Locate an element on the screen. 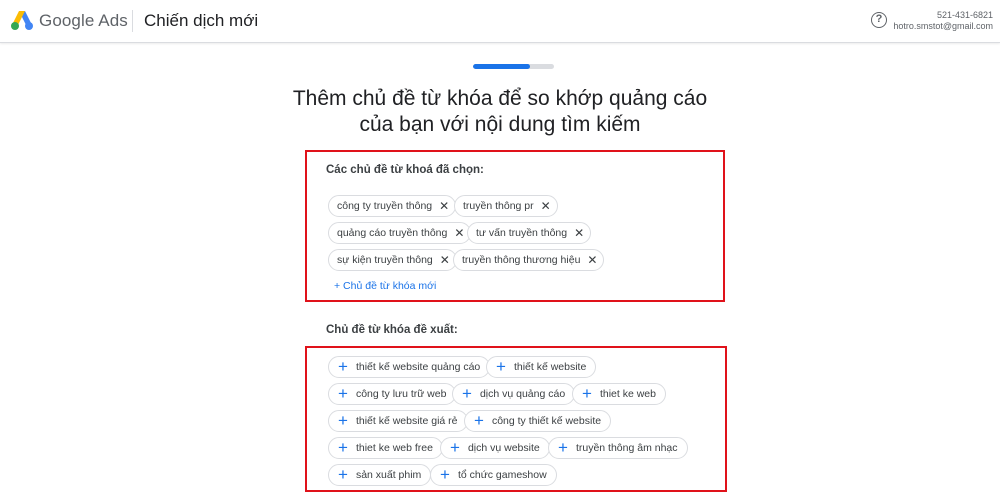 This screenshot has width=1000, height=496. account-info: 521-431-6821 hotro.smstot@gmail.com is located at coordinates (943, 21).